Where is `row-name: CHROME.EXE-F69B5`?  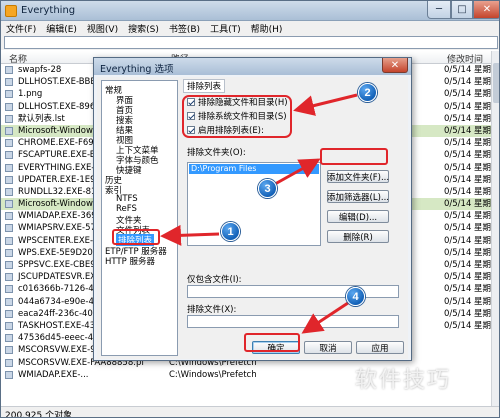
row-name: CHROME.EXE-F69B5 is located at coordinates (61, 143).